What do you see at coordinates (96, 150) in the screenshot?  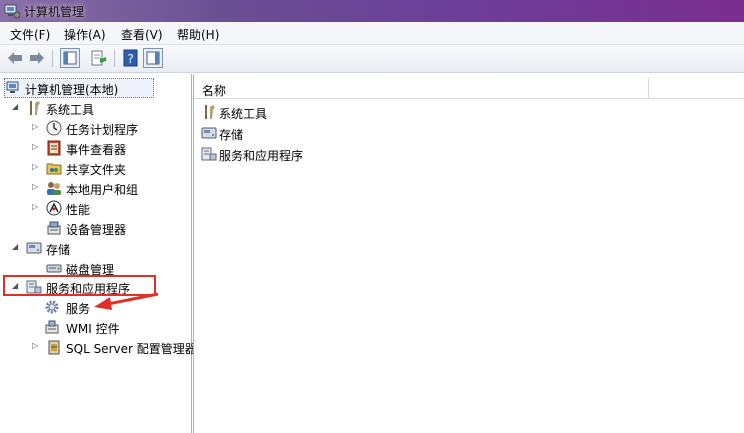 I see `tree-label: 事件查看器` at bounding box center [96, 150].